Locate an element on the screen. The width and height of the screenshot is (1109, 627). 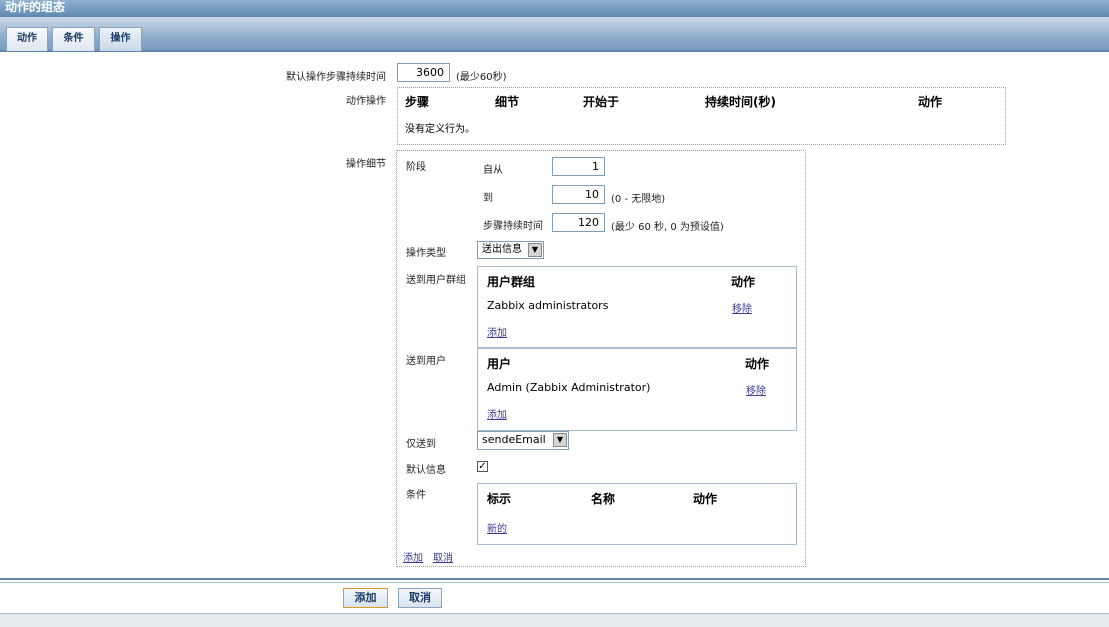
default-duration-note: (最少60秒) is located at coordinates (481, 77).